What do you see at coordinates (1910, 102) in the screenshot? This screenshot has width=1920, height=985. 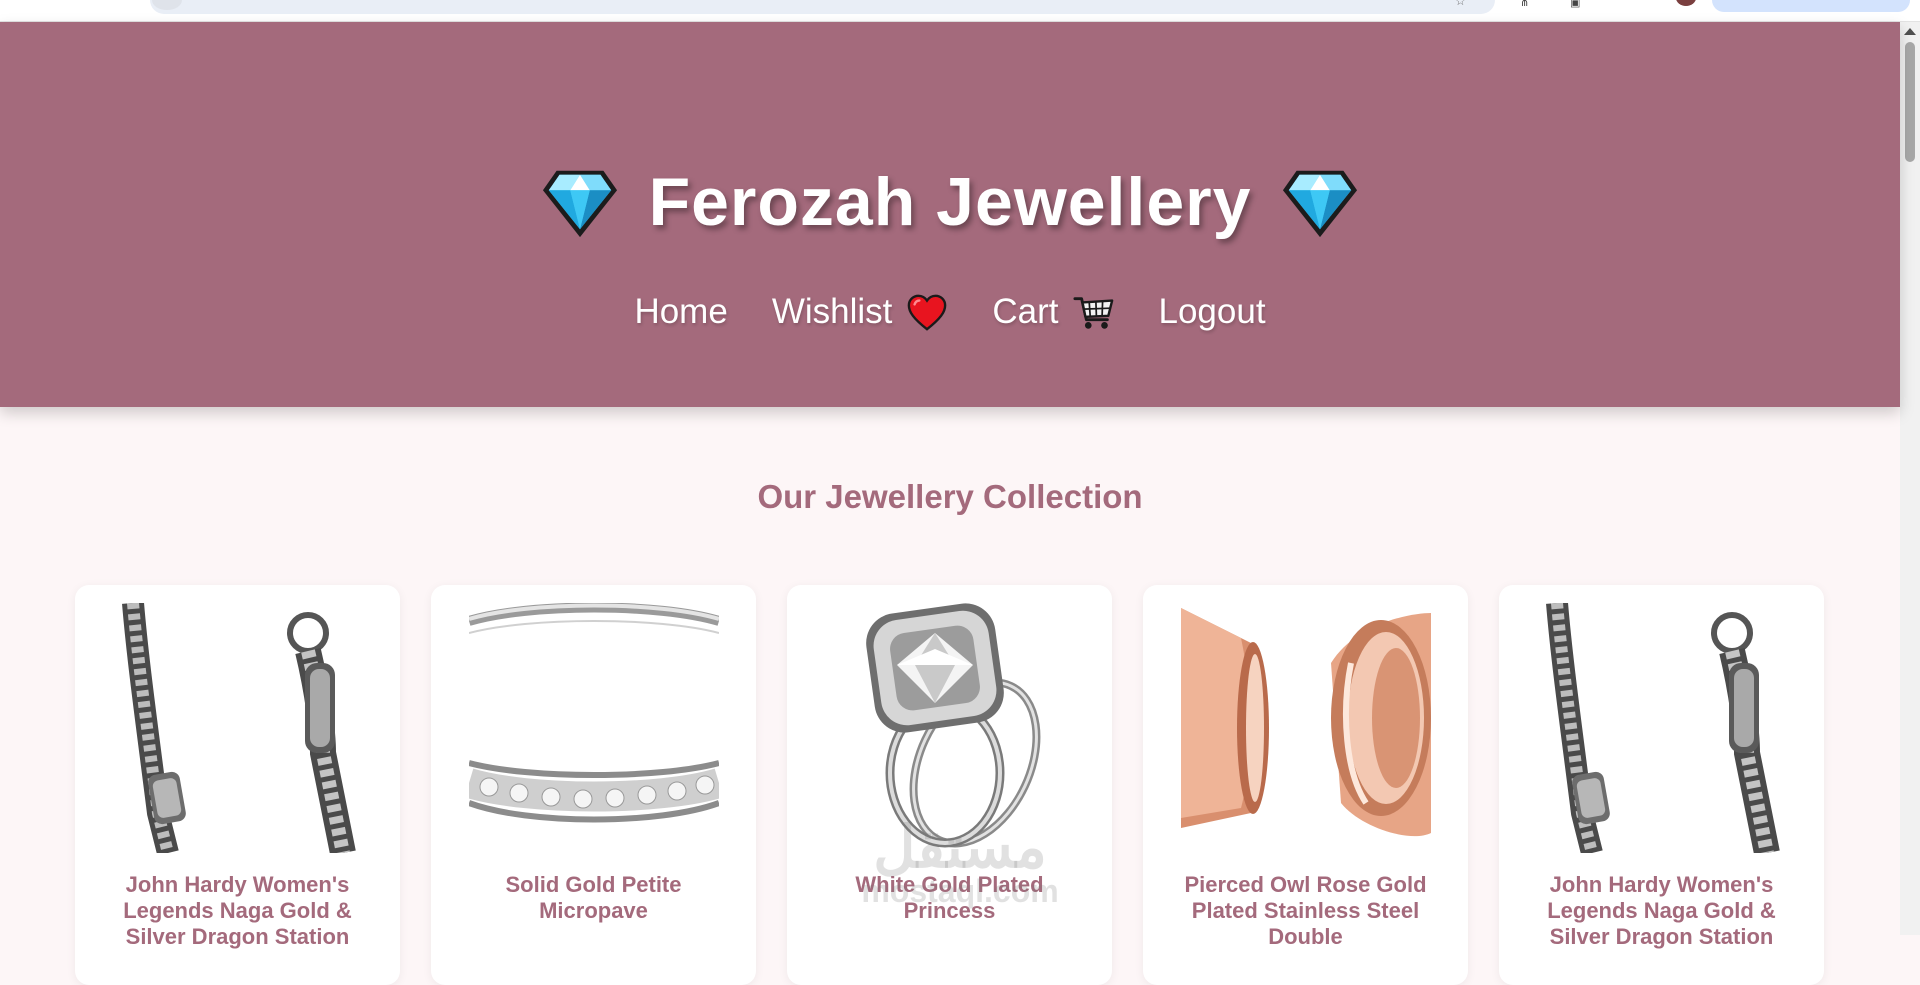 I see `scrollbar-thumb` at bounding box center [1910, 102].